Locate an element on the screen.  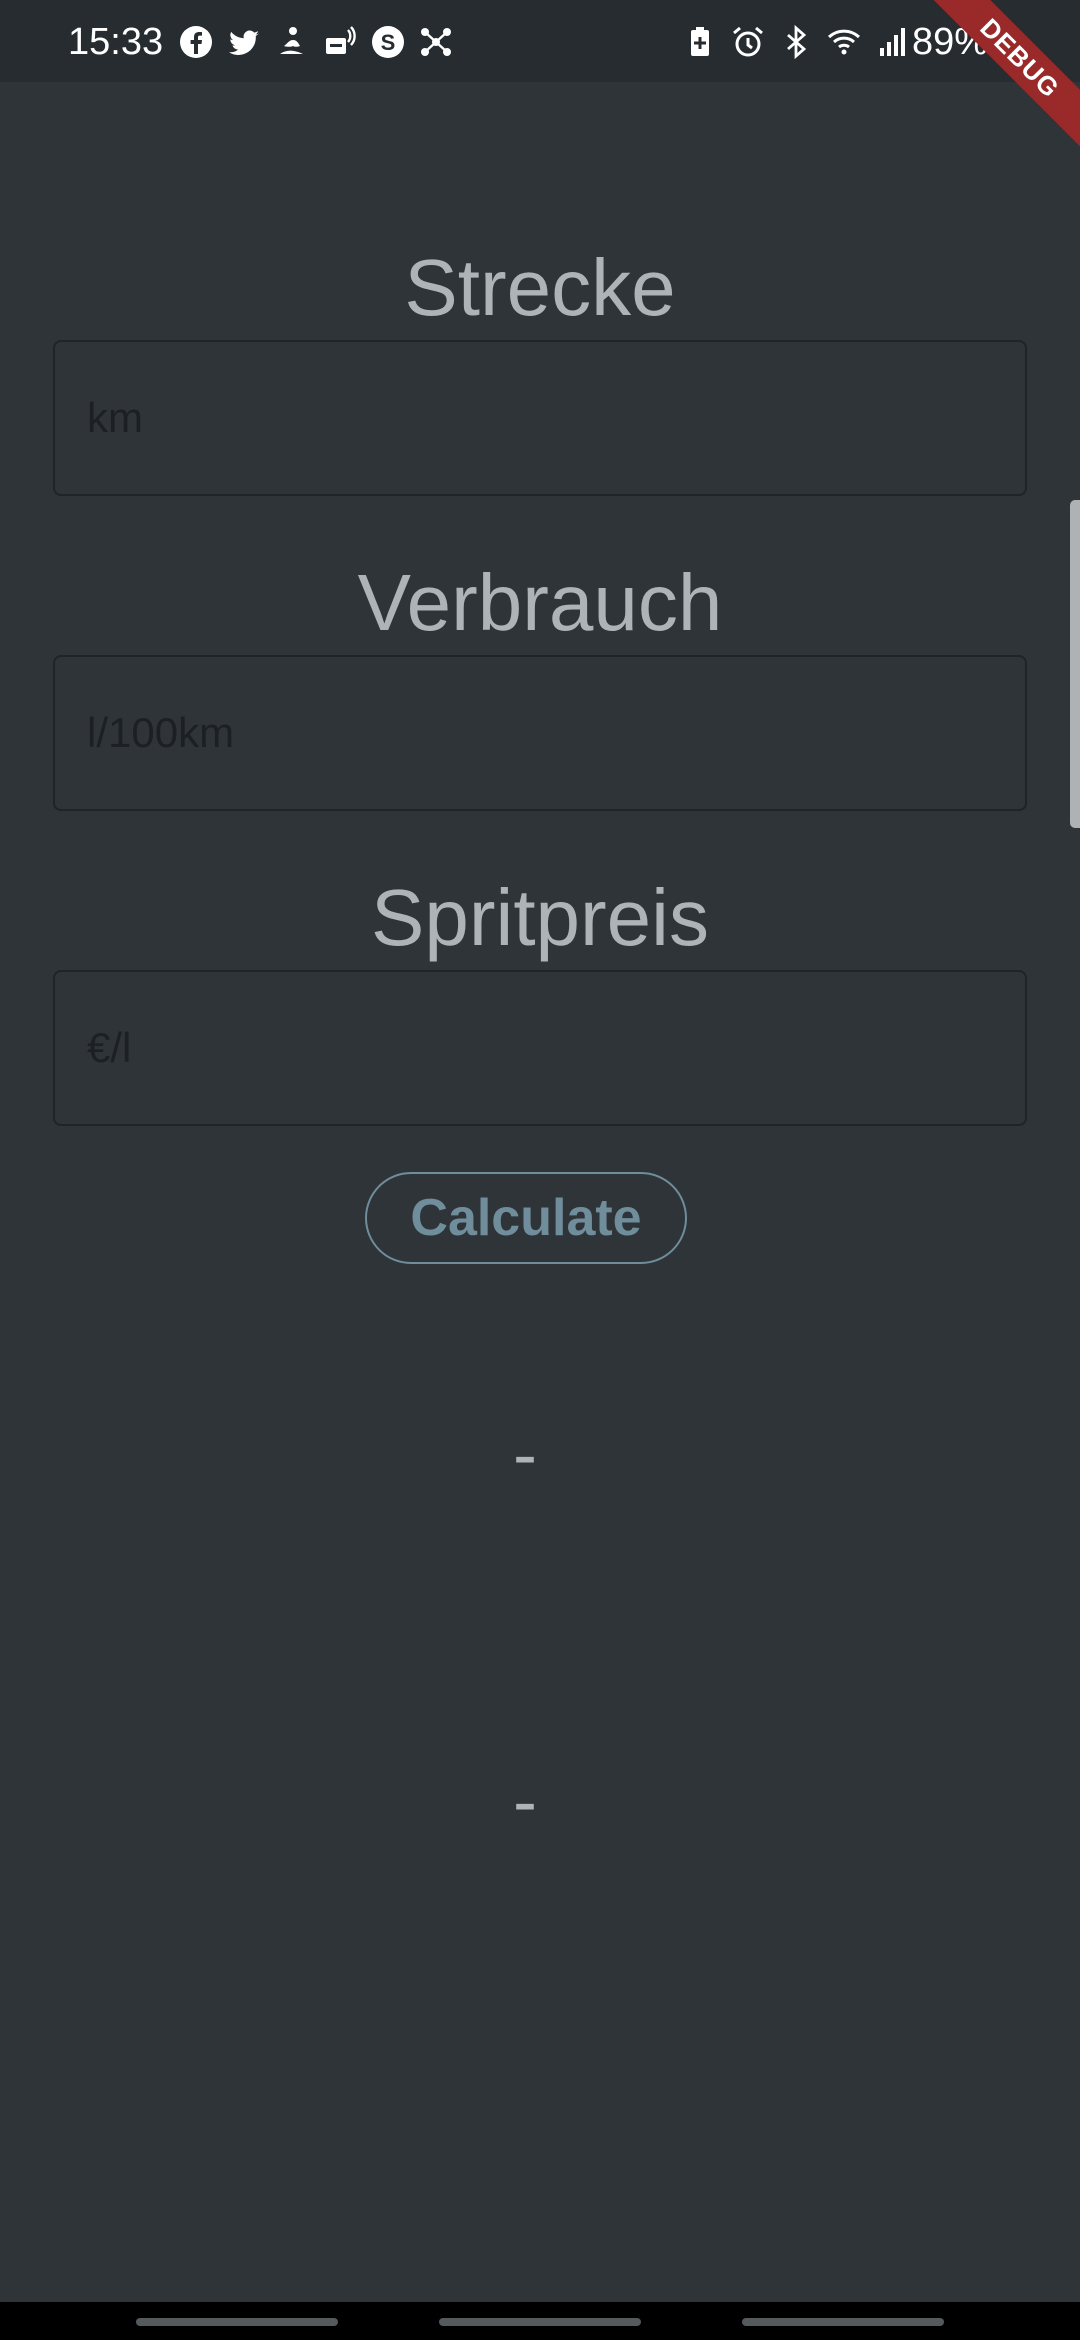
alarm-icon is located at coordinates (748, 42).